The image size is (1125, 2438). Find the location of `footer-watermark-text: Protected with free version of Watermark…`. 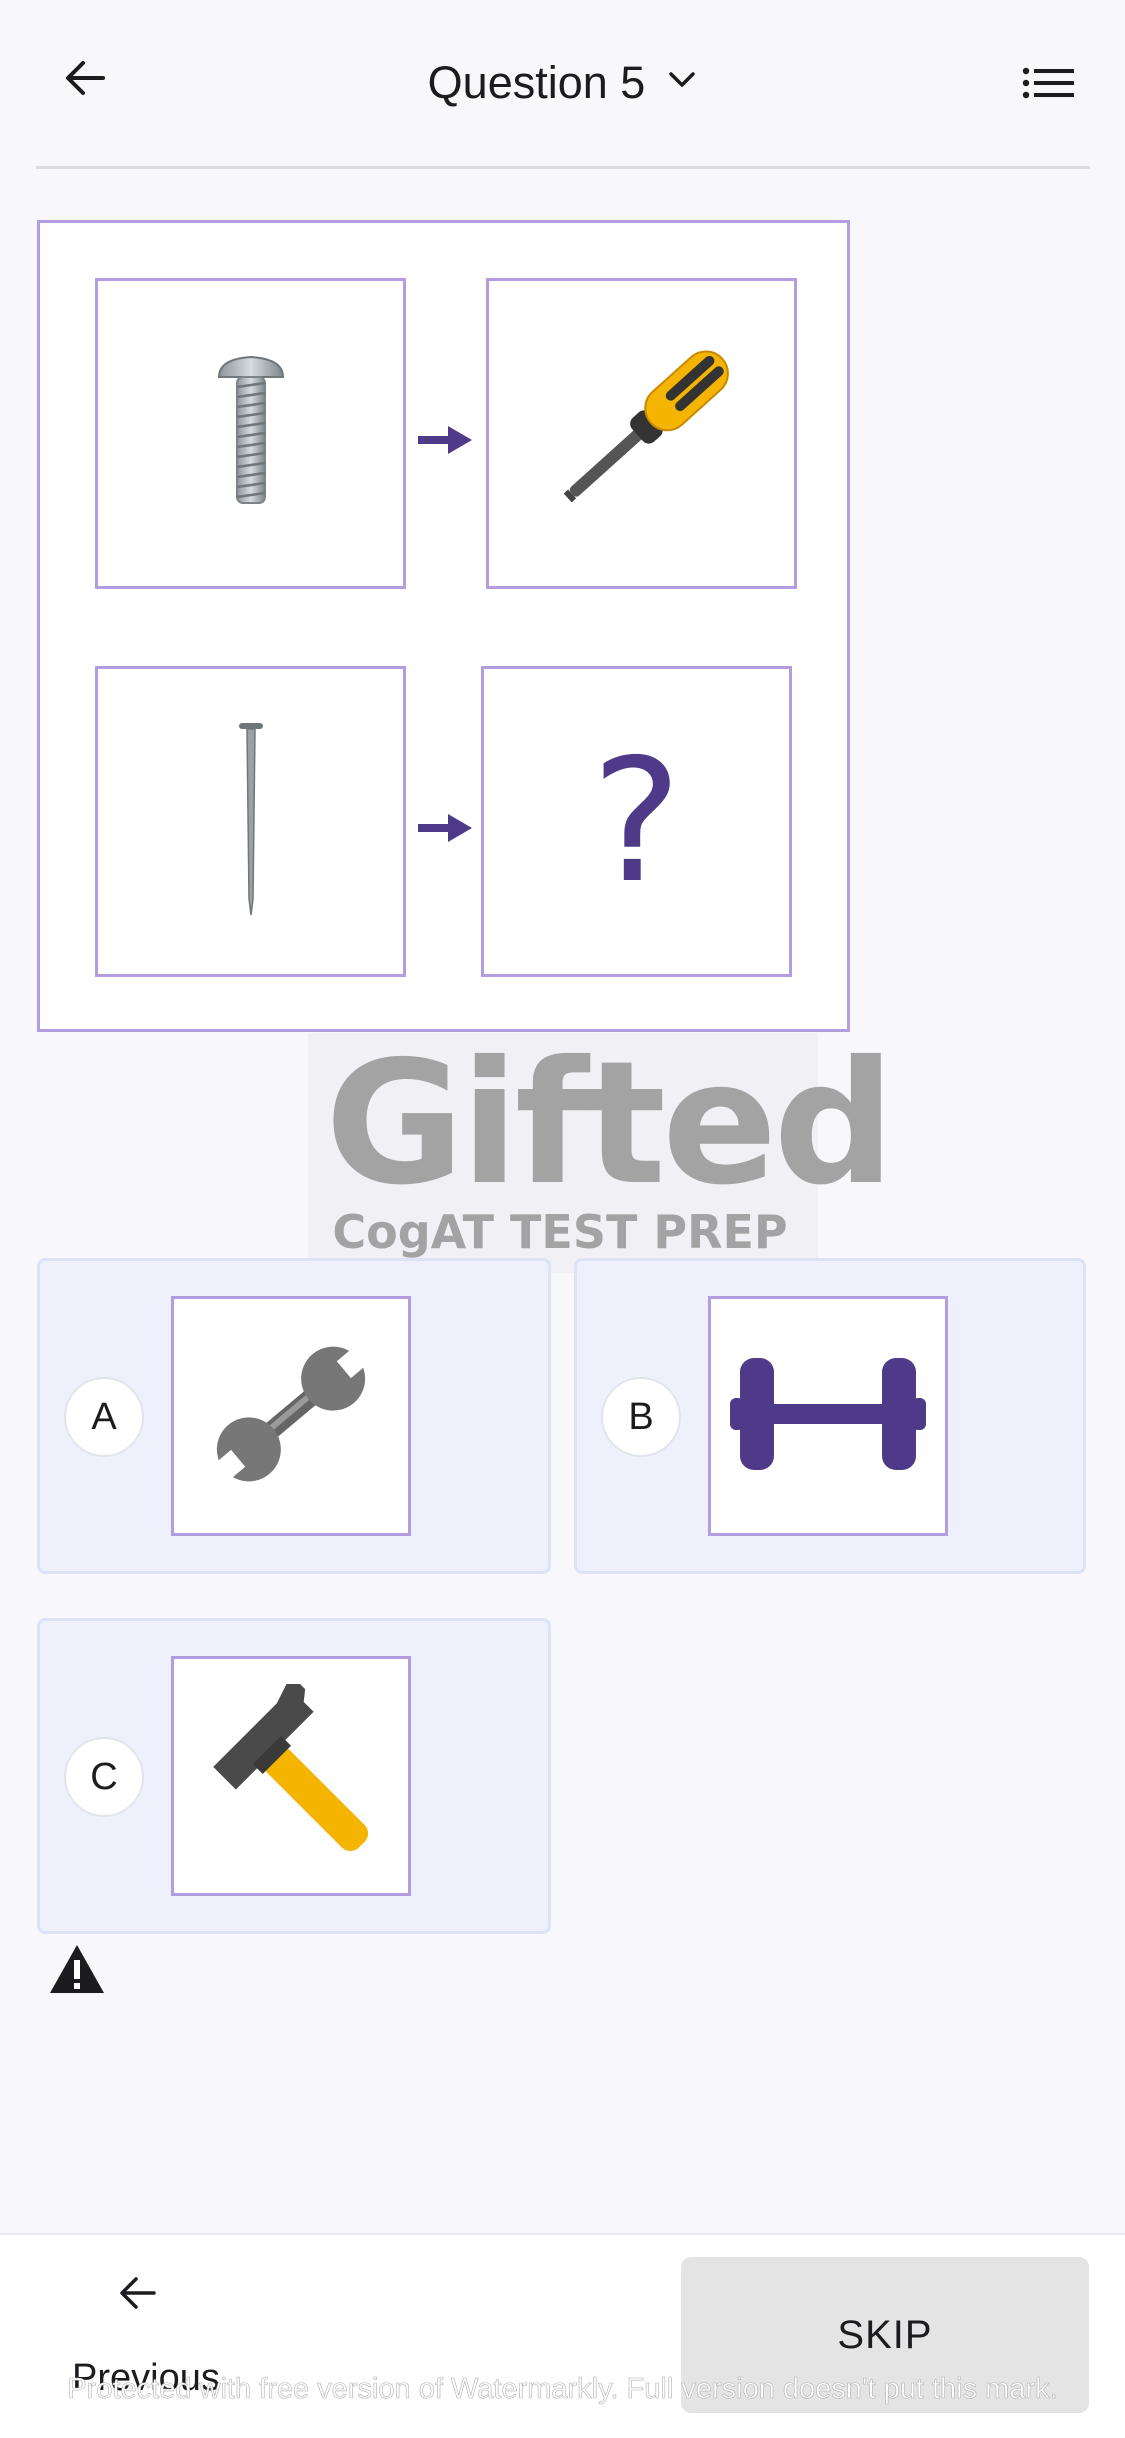

footer-watermark-text: Protected with free version of Watermark… is located at coordinates (562, 2389).